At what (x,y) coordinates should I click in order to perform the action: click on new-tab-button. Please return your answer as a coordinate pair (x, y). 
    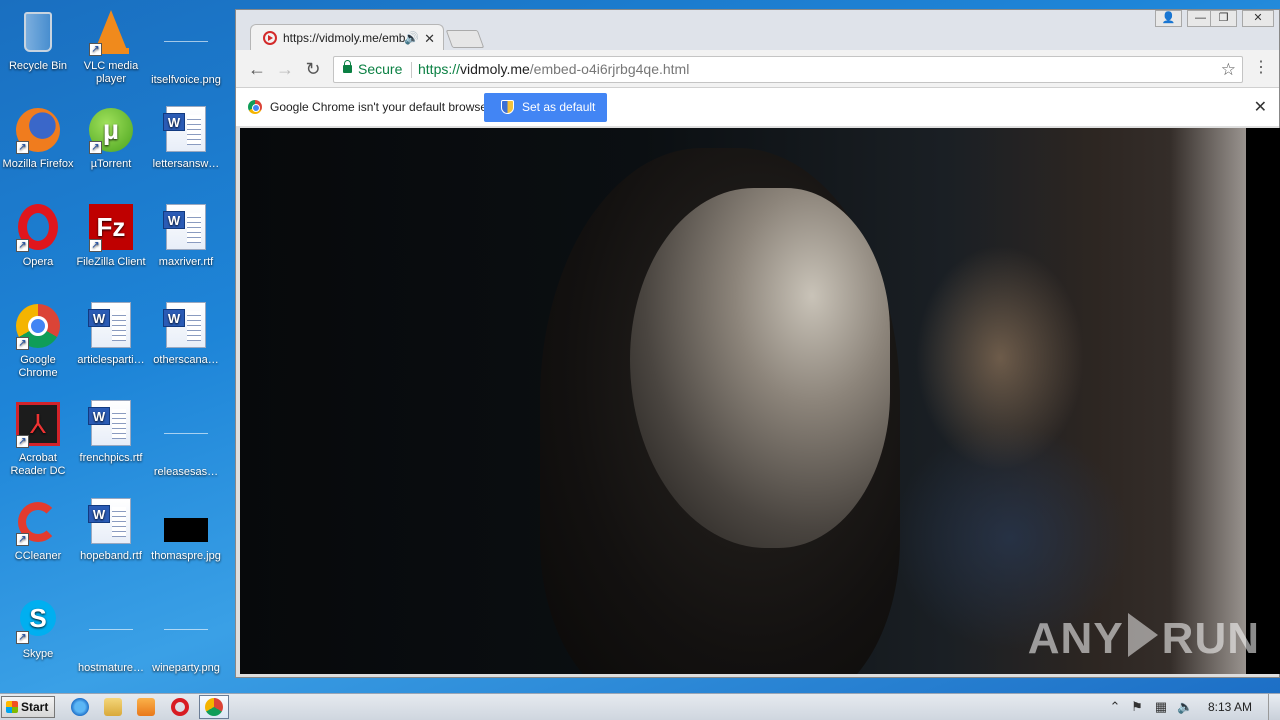
    Looking at the image, I should click on (465, 39).